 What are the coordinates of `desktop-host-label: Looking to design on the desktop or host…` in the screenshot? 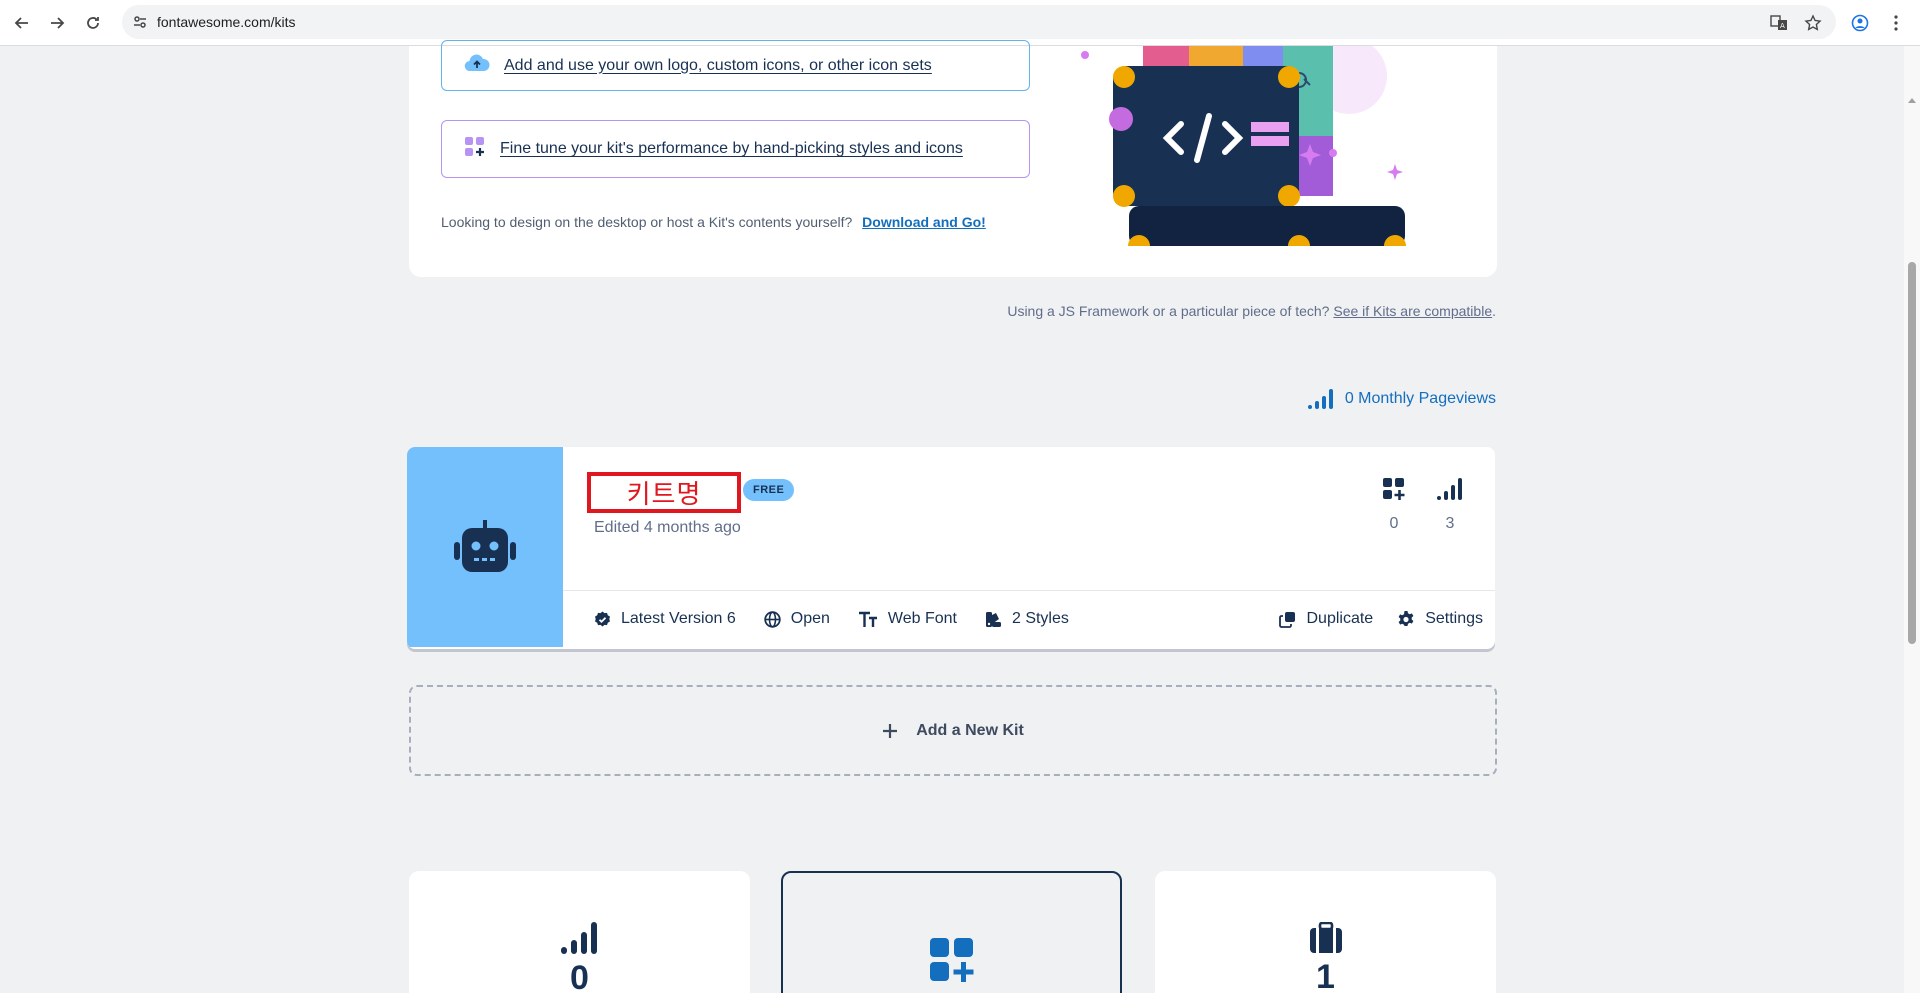 It's located at (647, 222).